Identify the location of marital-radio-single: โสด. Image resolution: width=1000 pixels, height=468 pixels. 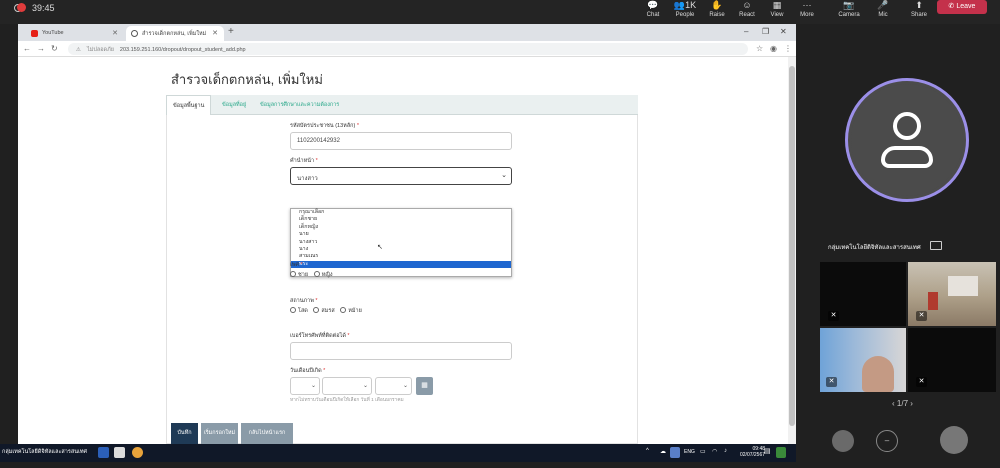
(299, 310).